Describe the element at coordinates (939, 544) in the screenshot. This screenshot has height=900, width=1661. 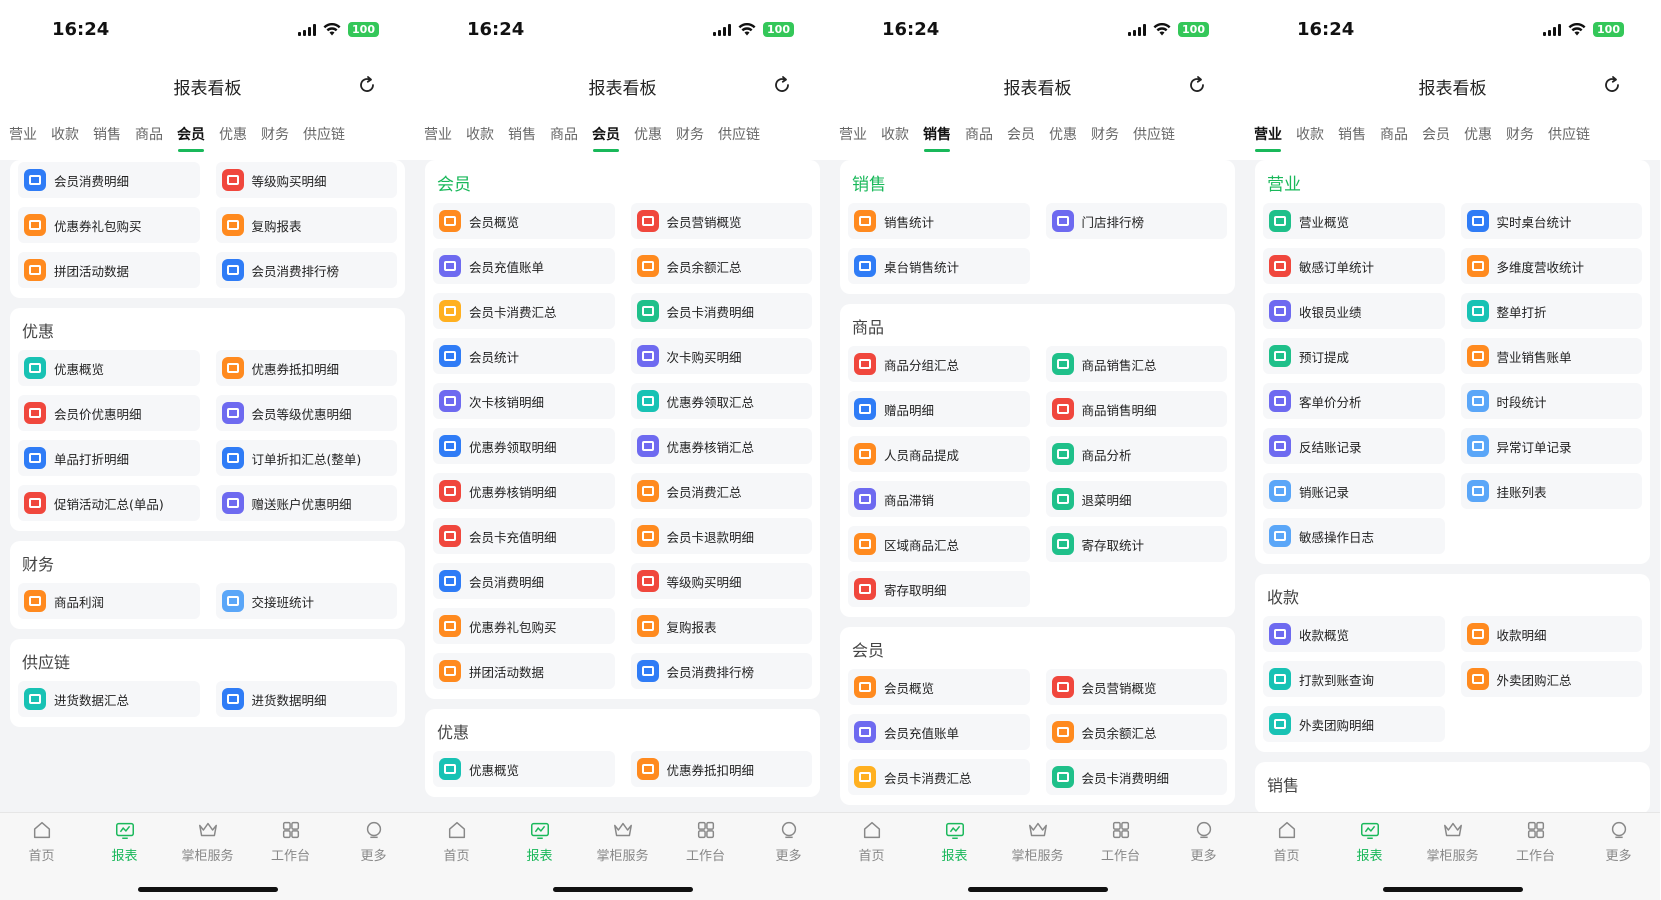
I see `report-item: 区域商品汇总` at that location.